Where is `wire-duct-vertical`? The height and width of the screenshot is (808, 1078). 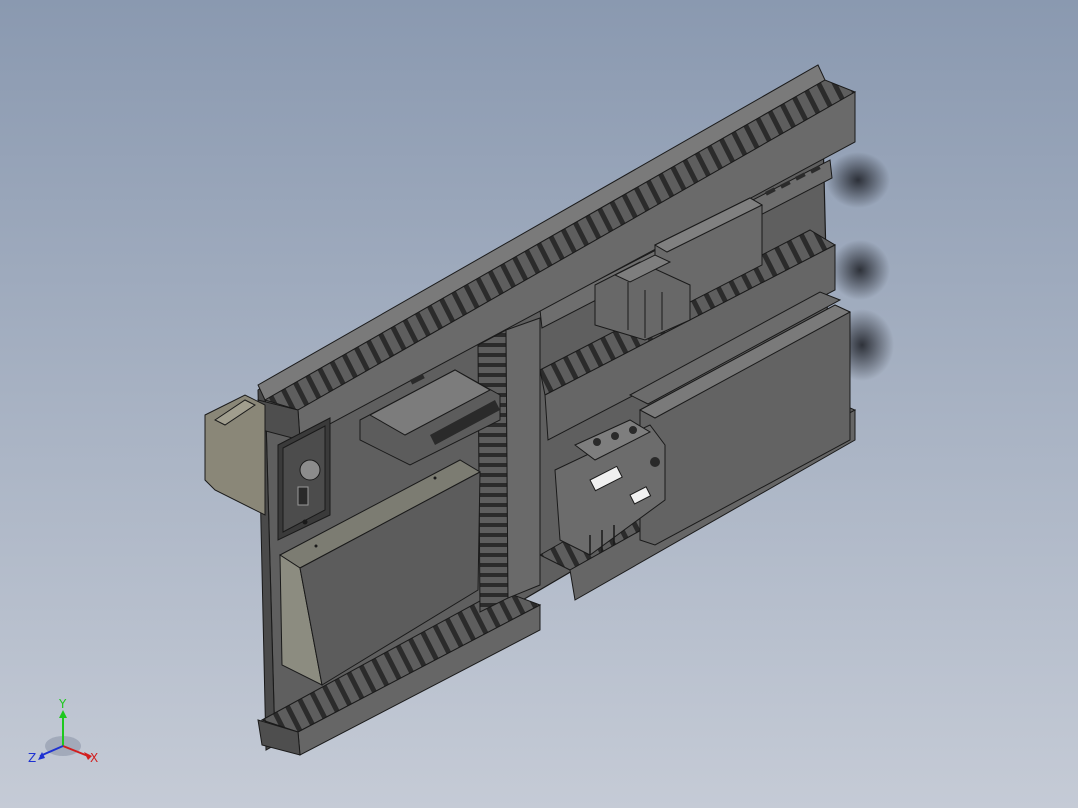
wire-duct-vertical is located at coordinates (509, 465).